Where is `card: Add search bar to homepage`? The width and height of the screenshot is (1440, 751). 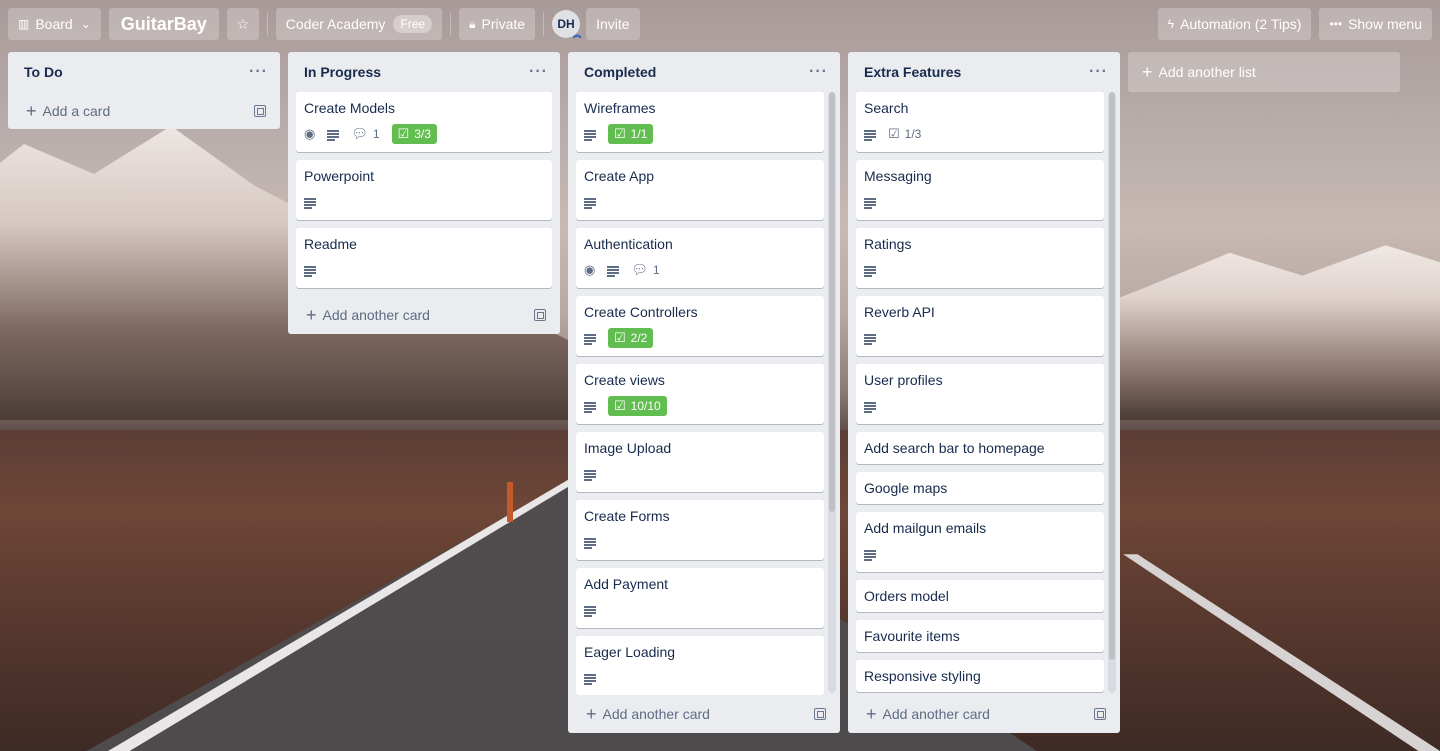
card: Add search bar to homepage is located at coordinates (980, 448).